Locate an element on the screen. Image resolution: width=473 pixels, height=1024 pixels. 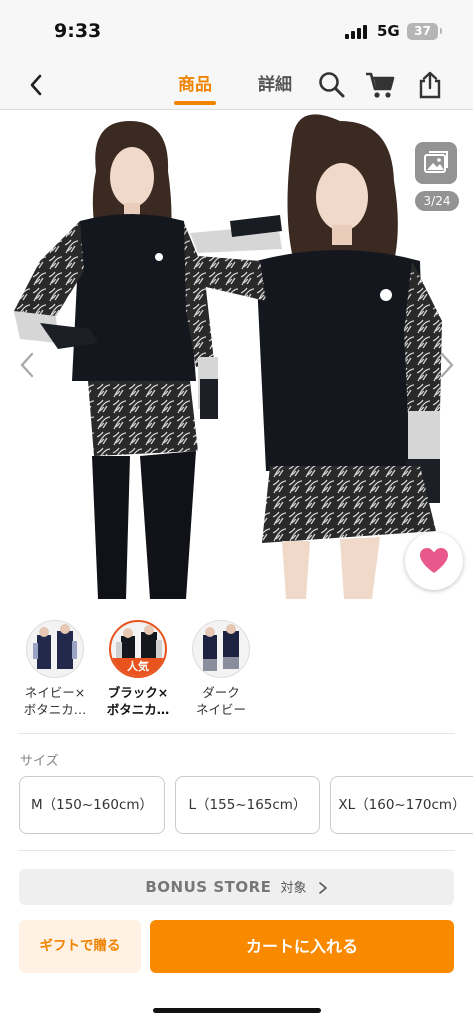
gallery-icon is located at coordinates (436, 162).